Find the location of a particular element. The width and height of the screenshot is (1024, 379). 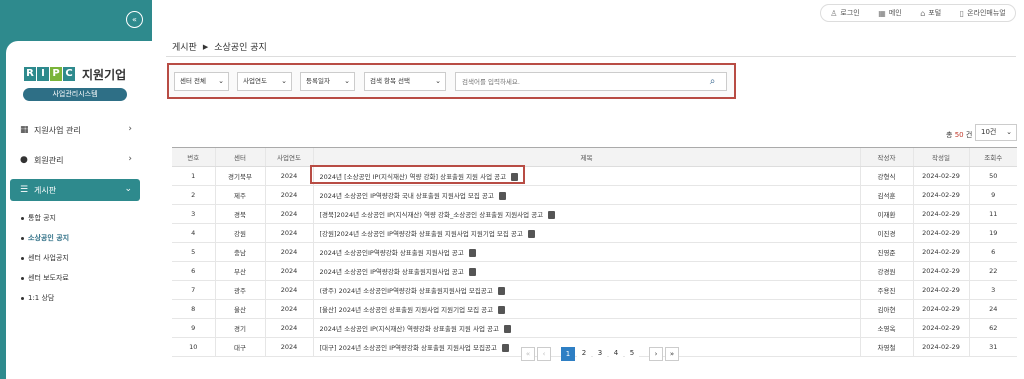

menu-board: ☰ 게시판 ⌄ is located at coordinates (75, 190).